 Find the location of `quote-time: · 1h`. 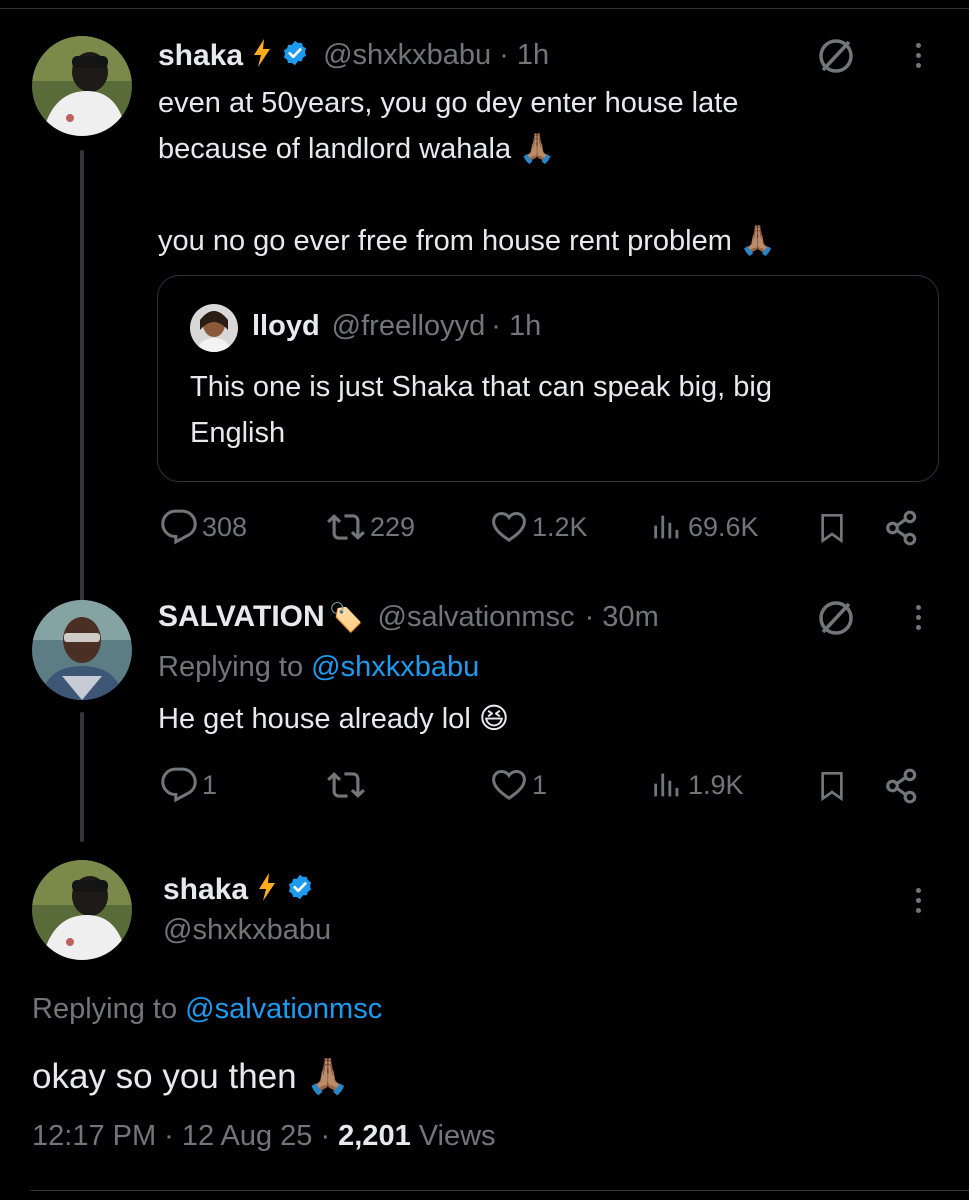

quote-time: · 1h is located at coordinates (516, 326).